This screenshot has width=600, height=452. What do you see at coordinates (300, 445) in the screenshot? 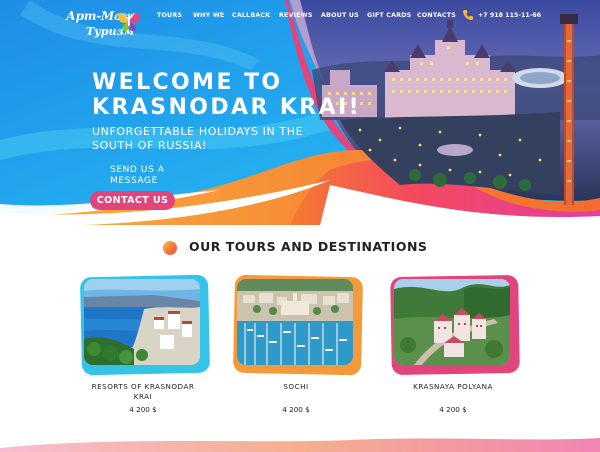
I see `bottom-wave-decoration` at bounding box center [300, 445].